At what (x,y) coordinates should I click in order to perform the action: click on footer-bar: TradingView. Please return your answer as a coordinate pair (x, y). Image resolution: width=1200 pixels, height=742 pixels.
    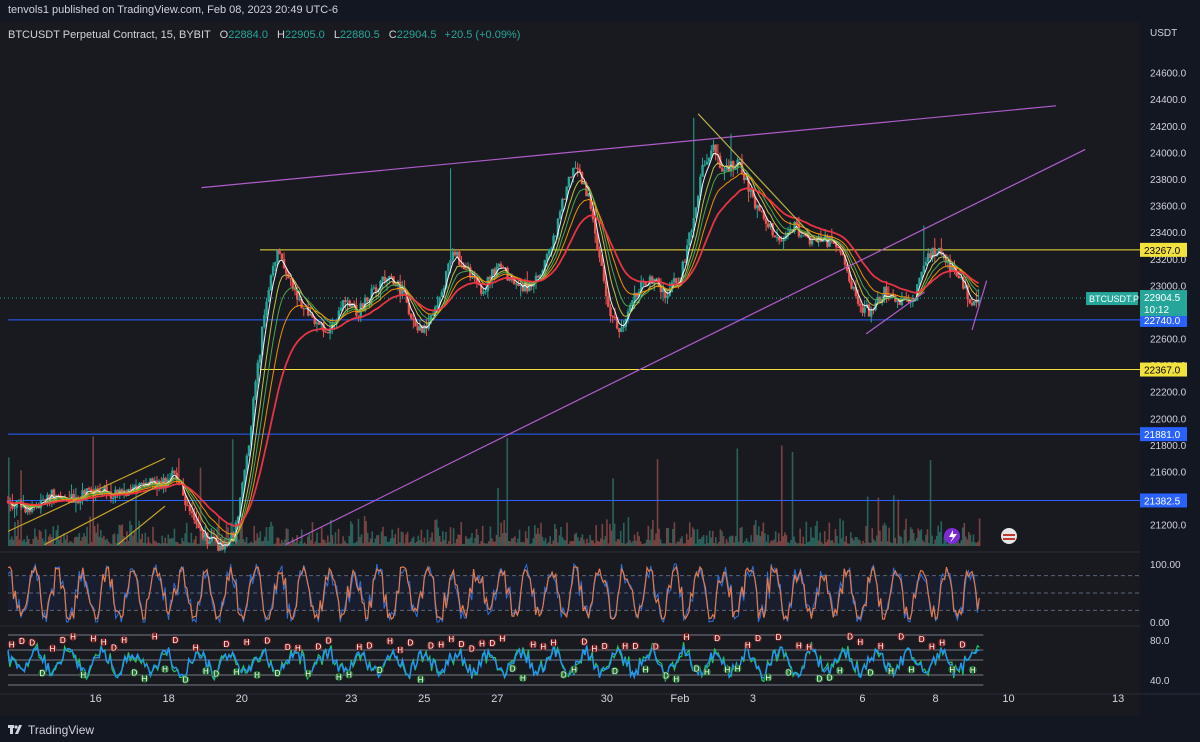
    Looking at the image, I should click on (600, 729).